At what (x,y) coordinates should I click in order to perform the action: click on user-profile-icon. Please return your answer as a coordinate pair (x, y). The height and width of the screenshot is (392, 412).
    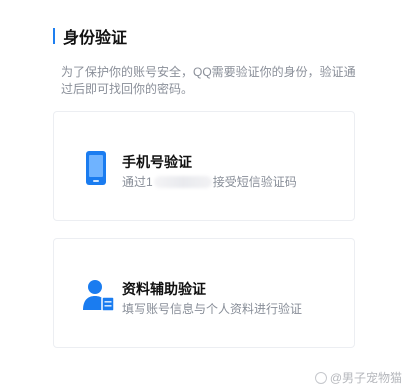
    Looking at the image, I should click on (99, 295).